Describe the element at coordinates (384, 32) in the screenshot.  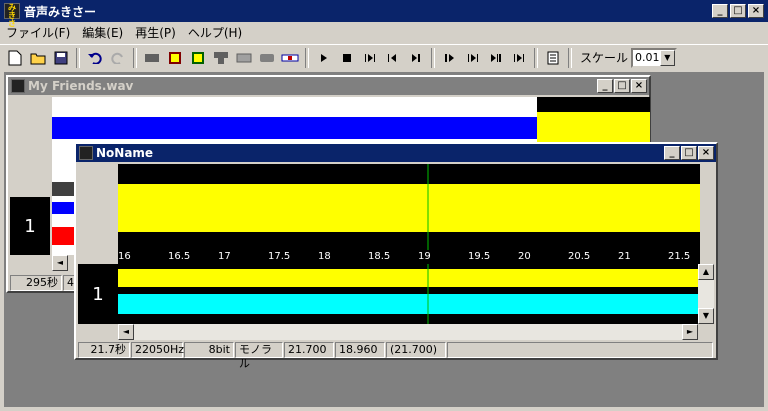
I see `menubar: ファイル(F) 編集(E) 再生(P) ヘルプ(H)` at that location.